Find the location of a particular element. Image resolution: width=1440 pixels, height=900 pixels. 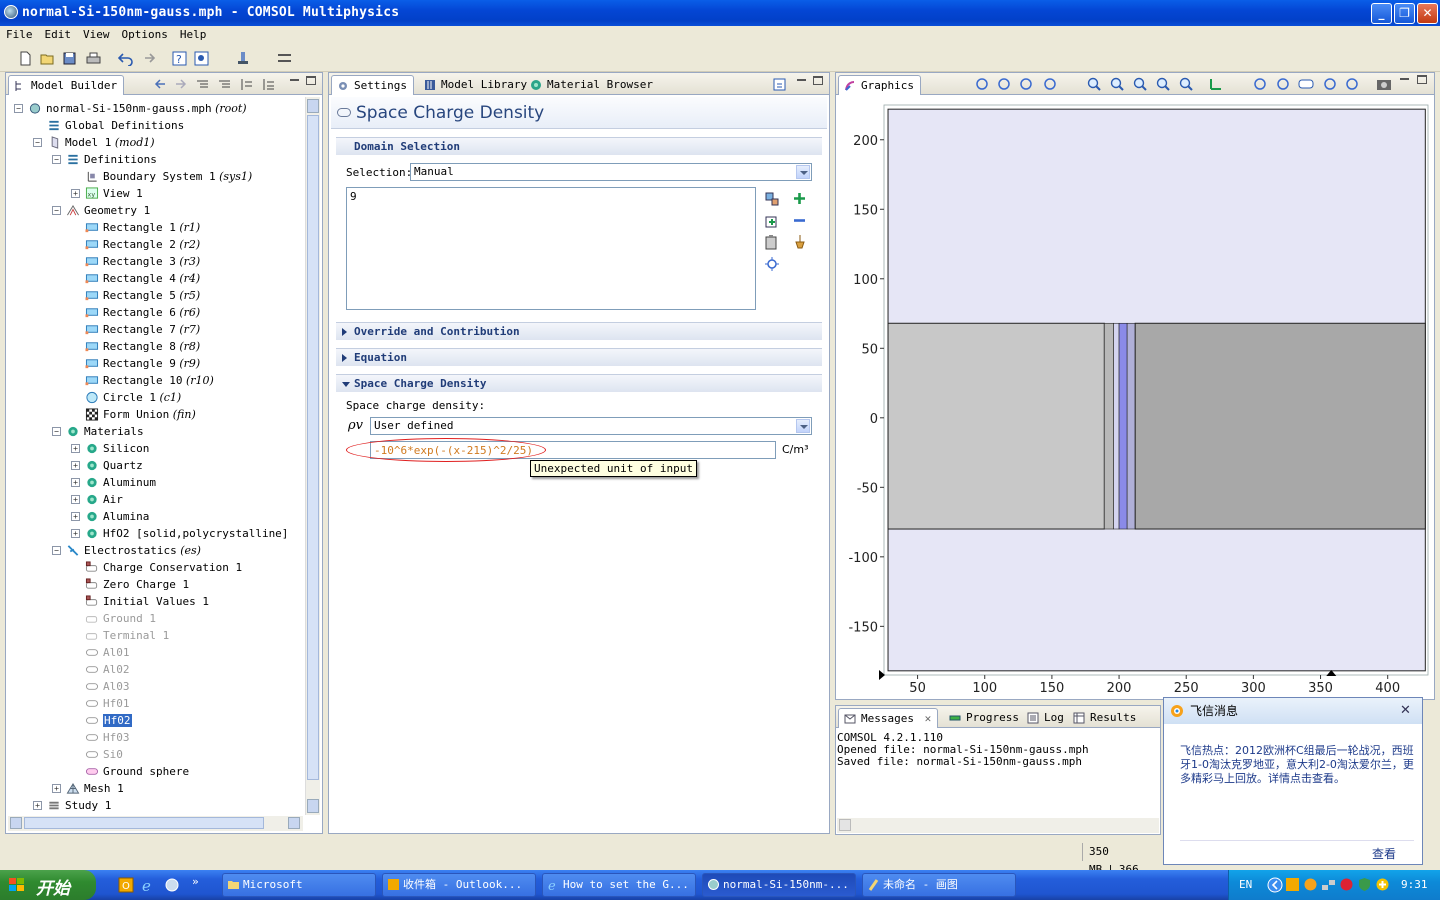

section-space-charge-density: Space Charge Density is located at coordinates (579, 383).